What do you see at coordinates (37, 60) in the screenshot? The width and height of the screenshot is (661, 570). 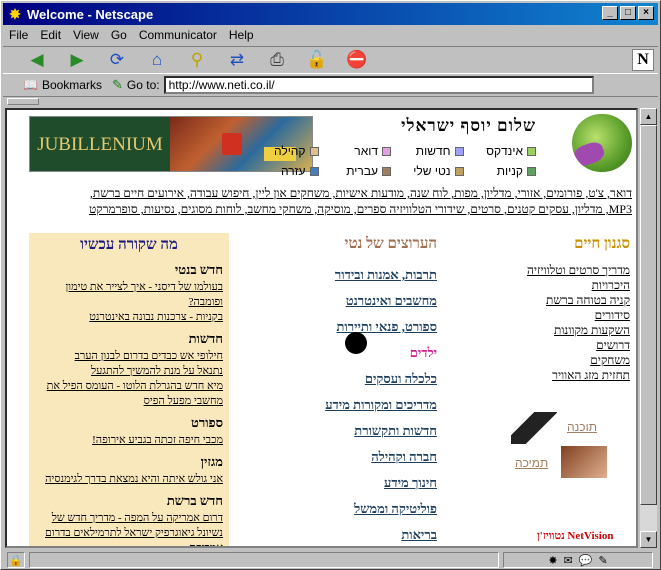 I see `back-icon: ◀` at bounding box center [37, 60].